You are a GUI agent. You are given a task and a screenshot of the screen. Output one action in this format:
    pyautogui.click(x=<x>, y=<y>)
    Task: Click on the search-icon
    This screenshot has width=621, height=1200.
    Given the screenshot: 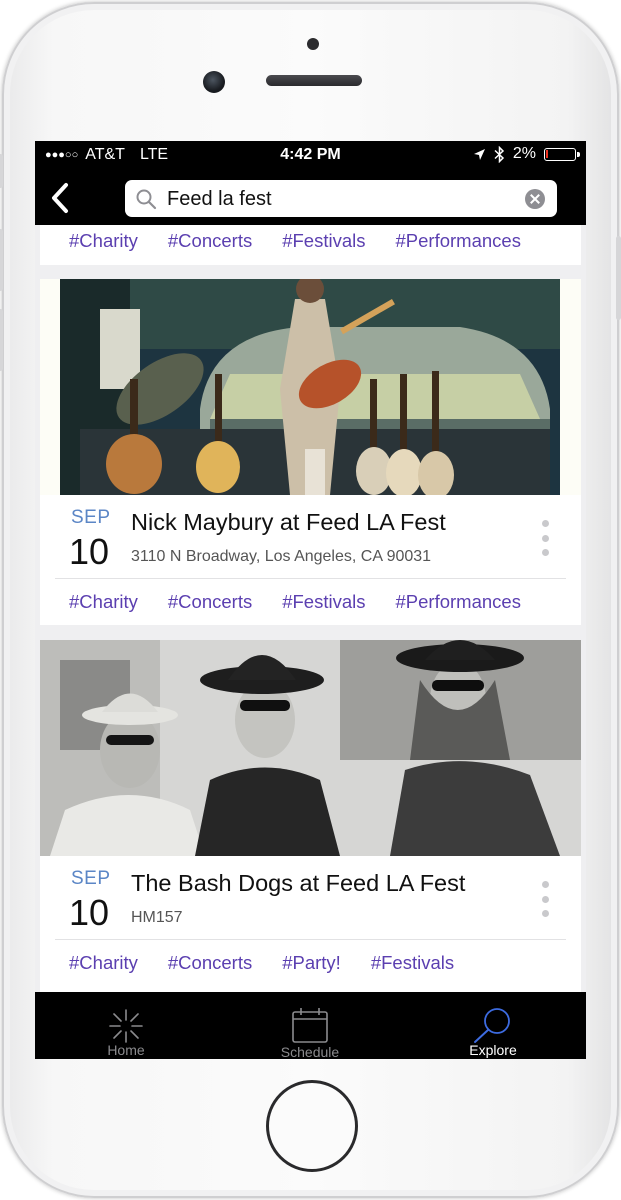 What is the action you would take?
    pyautogui.click(x=146, y=199)
    